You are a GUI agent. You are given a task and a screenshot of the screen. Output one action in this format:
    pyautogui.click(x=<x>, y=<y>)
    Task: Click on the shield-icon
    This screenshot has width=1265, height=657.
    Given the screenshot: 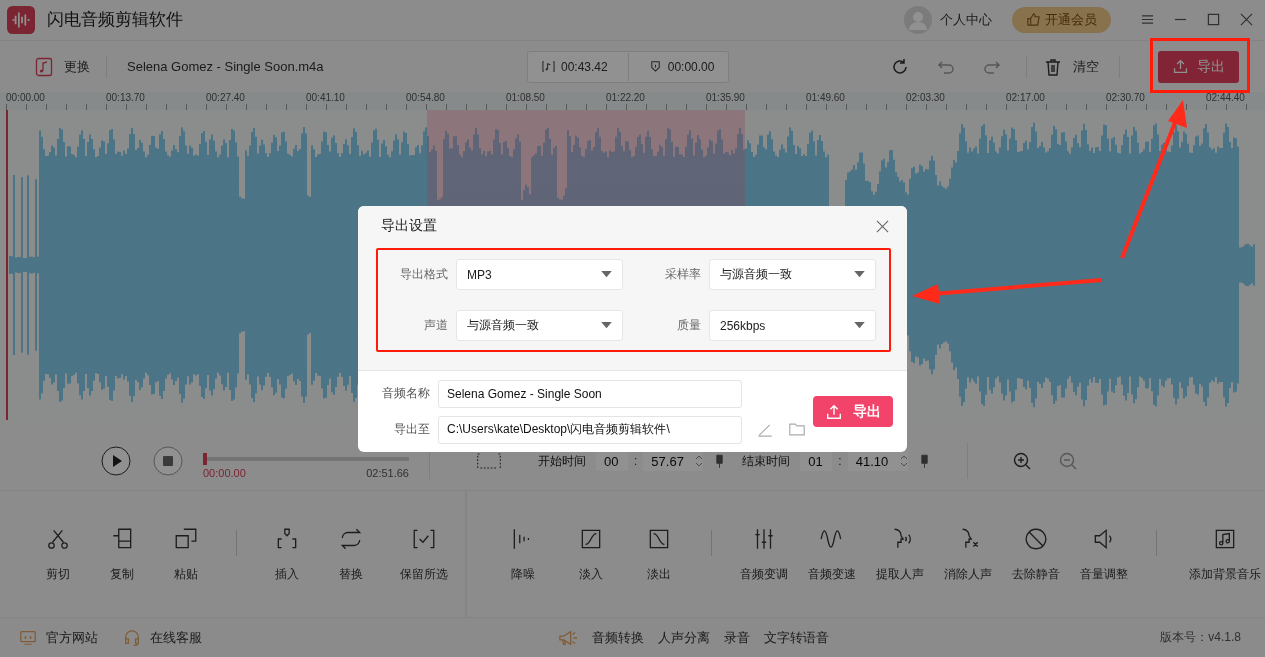 What is the action you would take?
    pyautogui.click(x=655, y=67)
    